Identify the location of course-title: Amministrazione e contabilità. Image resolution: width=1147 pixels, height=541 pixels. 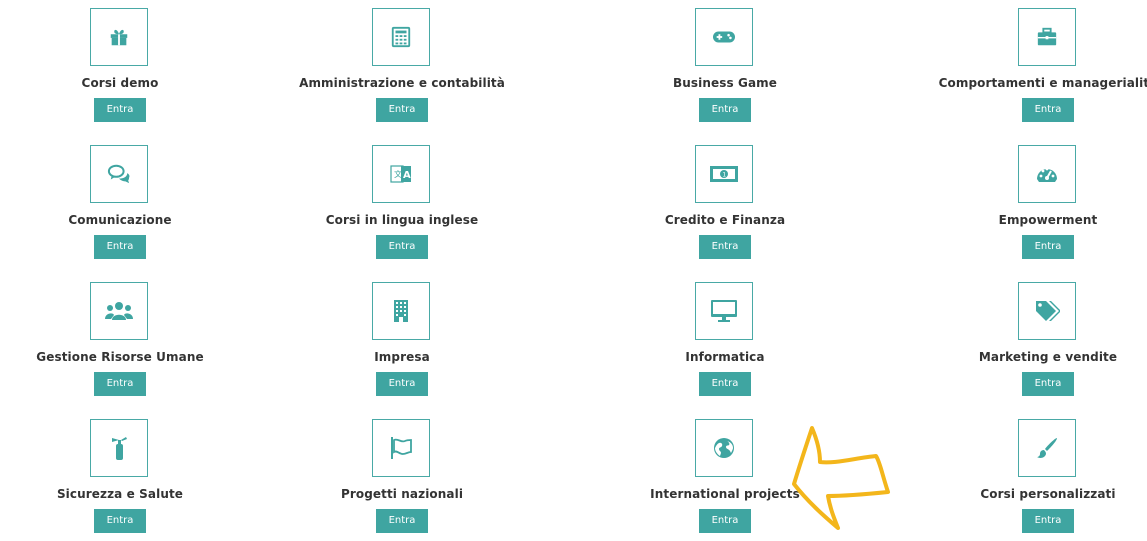
(402, 83).